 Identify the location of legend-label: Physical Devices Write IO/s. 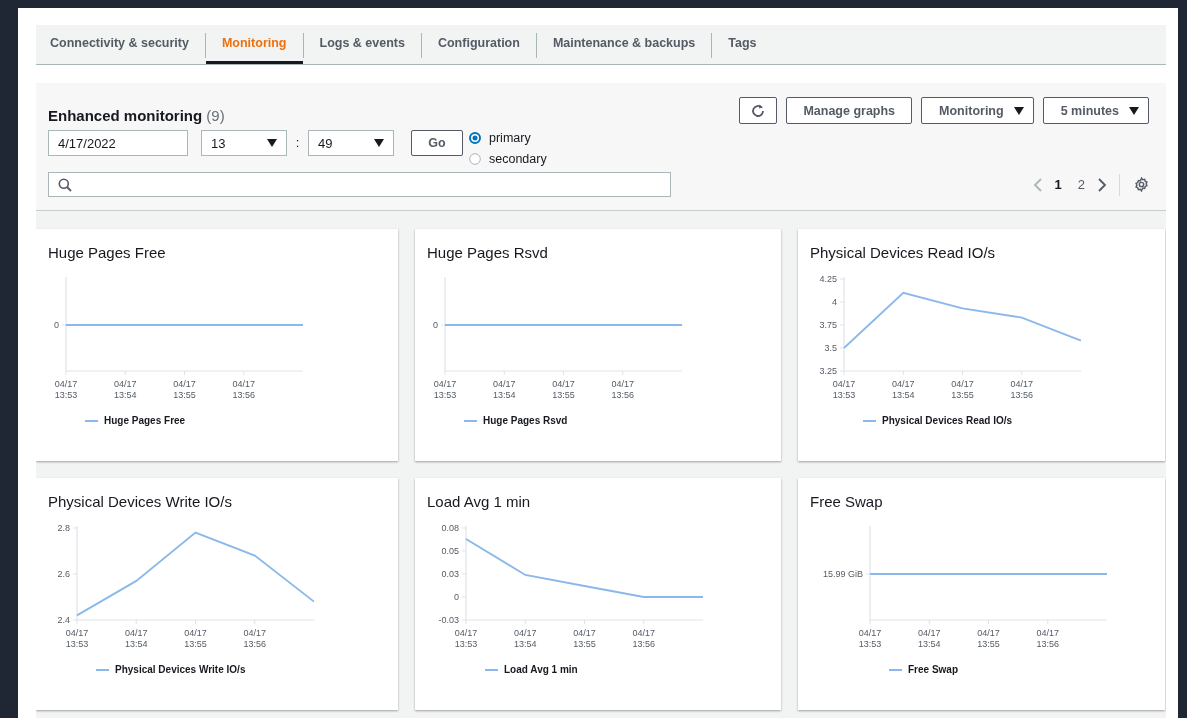
(180, 669).